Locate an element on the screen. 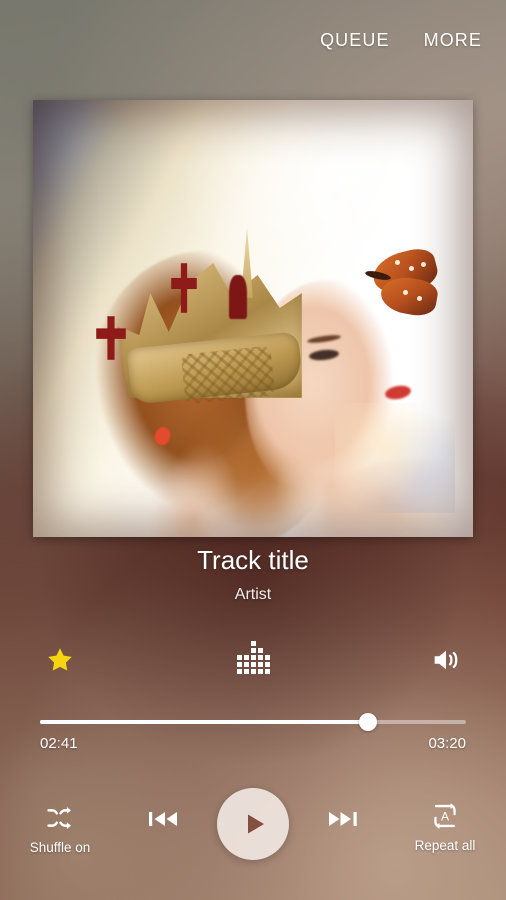 This screenshot has height=900, width=506. play-button is located at coordinates (253, 824).